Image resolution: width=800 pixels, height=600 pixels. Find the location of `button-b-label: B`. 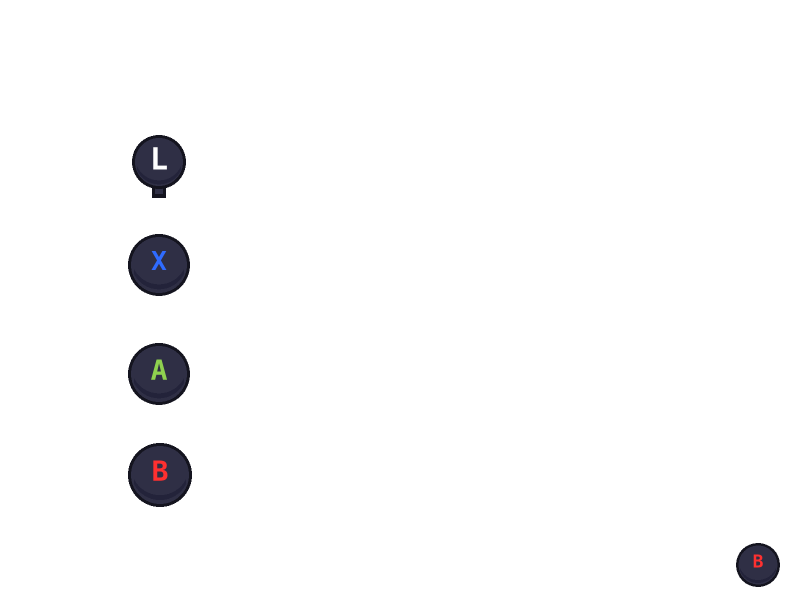

button-b-label: B is located at coordinates (160, 471).